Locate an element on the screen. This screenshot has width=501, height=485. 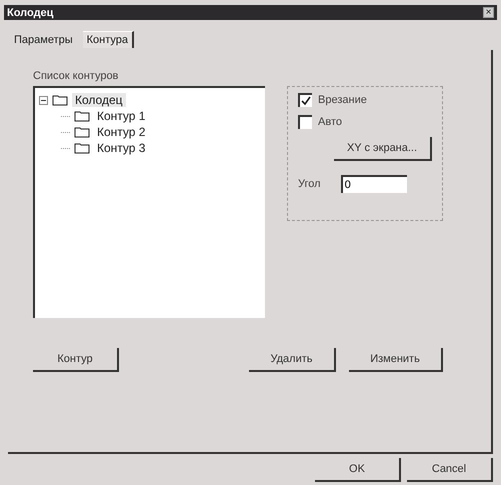
tree-item: Колодец is located at coordinates (99, 100).